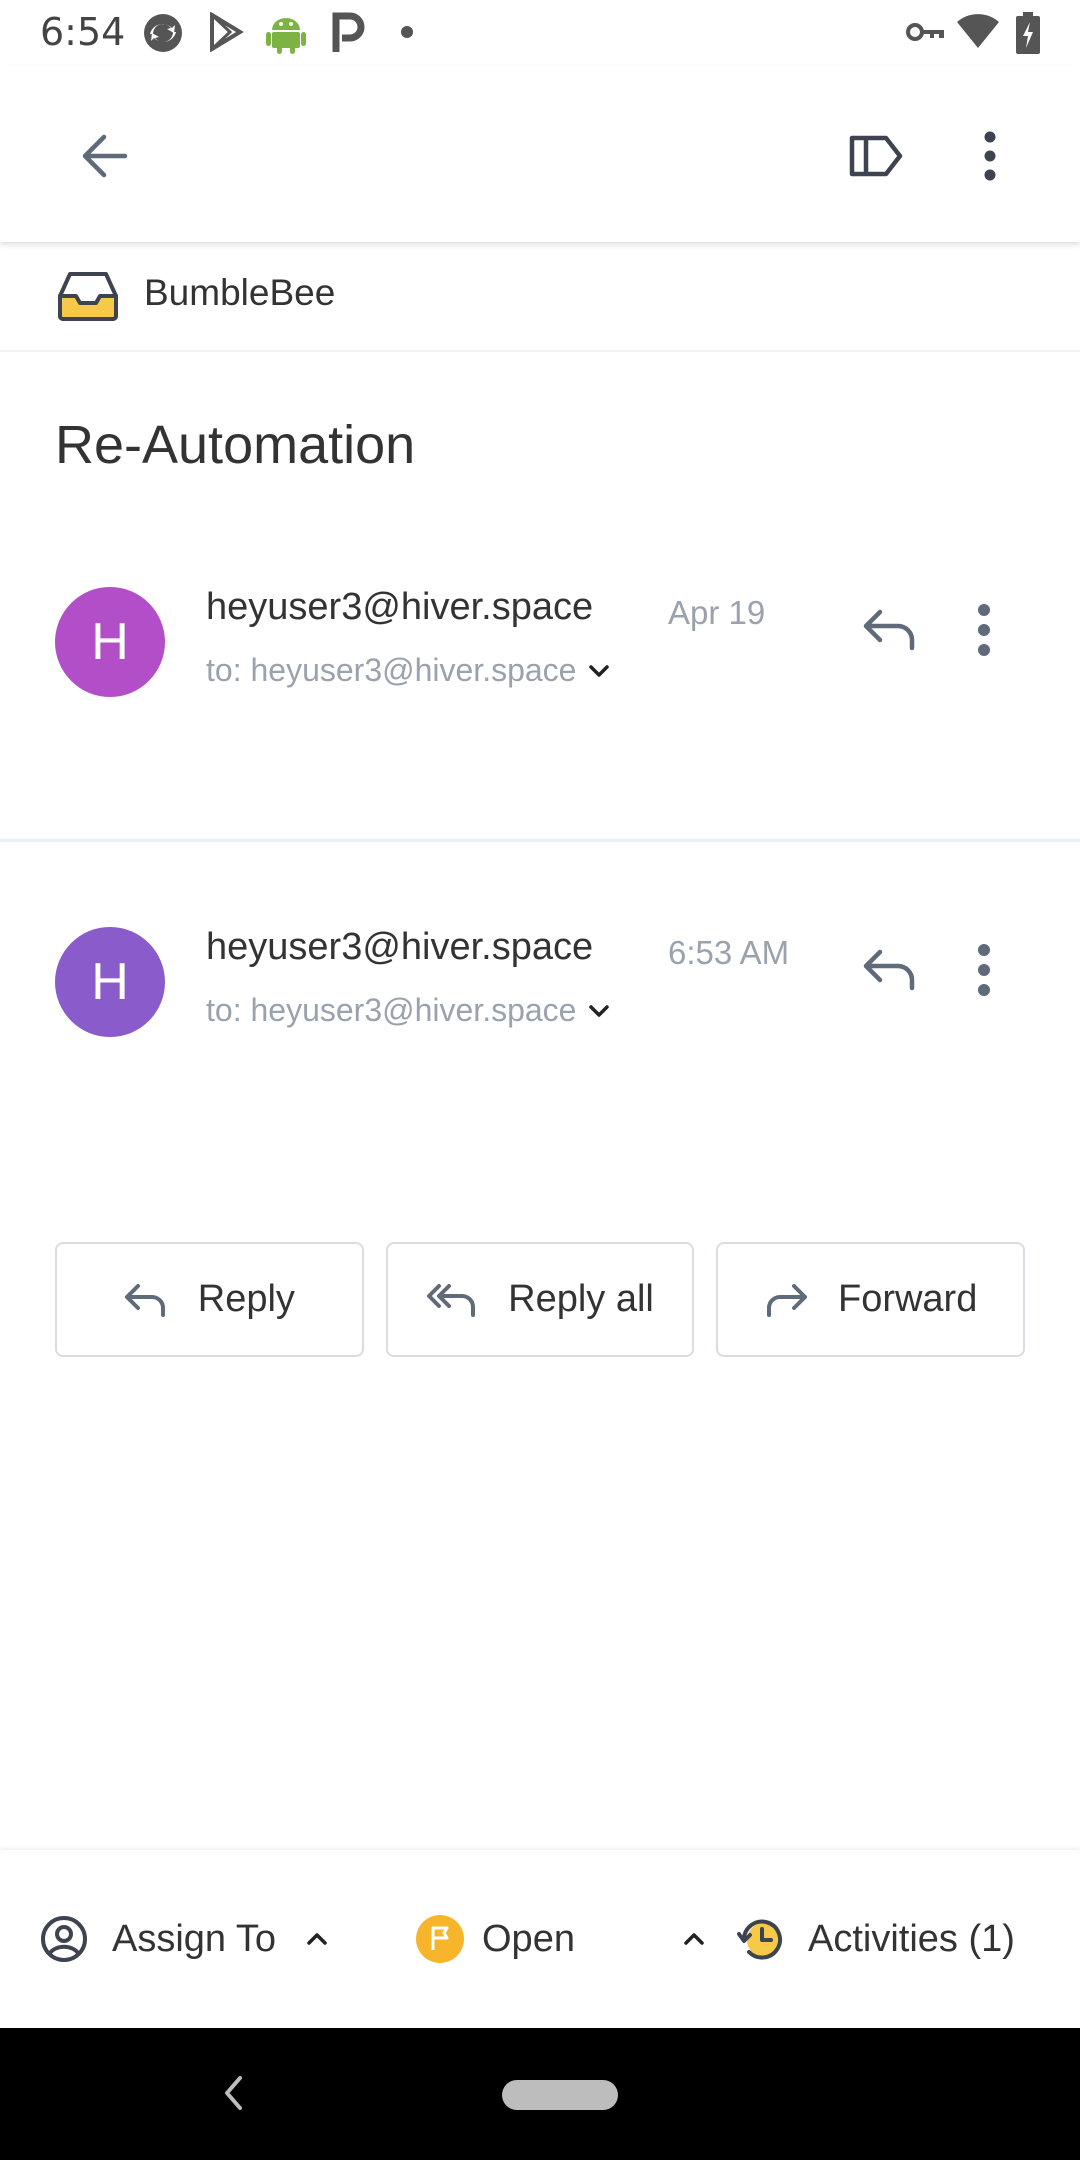  I want to click on app-bar, so click(540, 154).